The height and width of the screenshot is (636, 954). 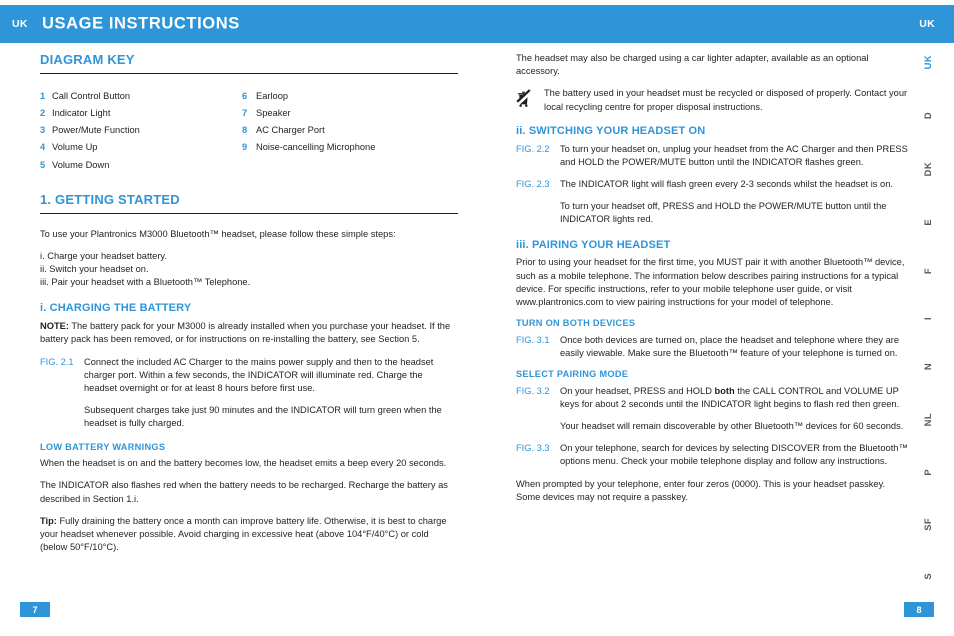 What do you see at coordinates (57, 361) in the screenshot?
I see `fig-2-1-tag: FIG. 2.1` at bounding box center [57, 361].